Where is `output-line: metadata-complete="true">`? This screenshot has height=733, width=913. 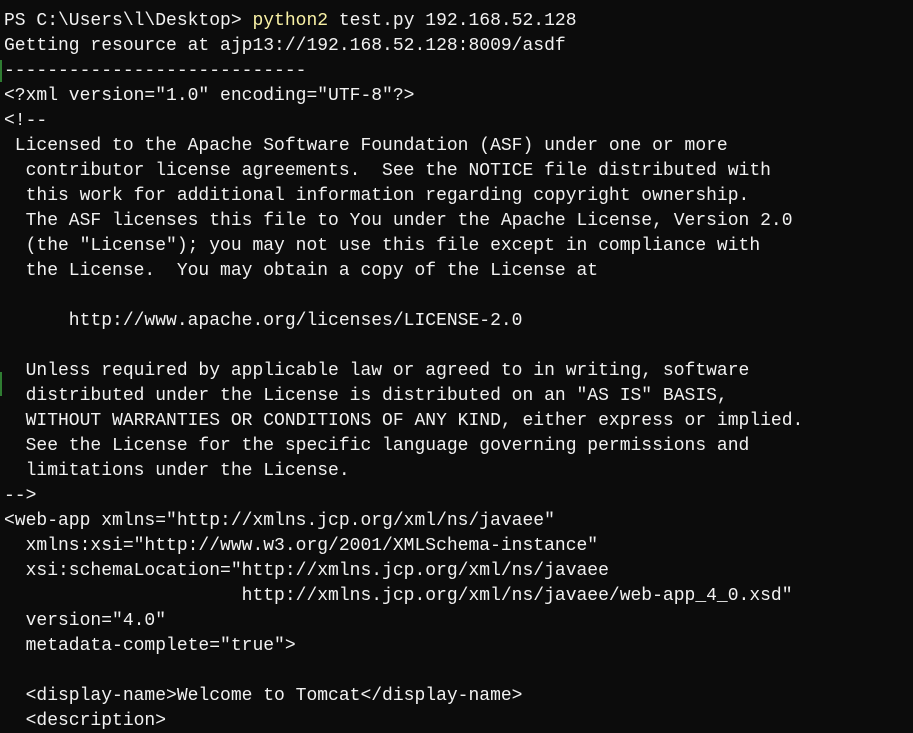
output-line: metadata-complete="true"> is located at coordinates (150, 646).